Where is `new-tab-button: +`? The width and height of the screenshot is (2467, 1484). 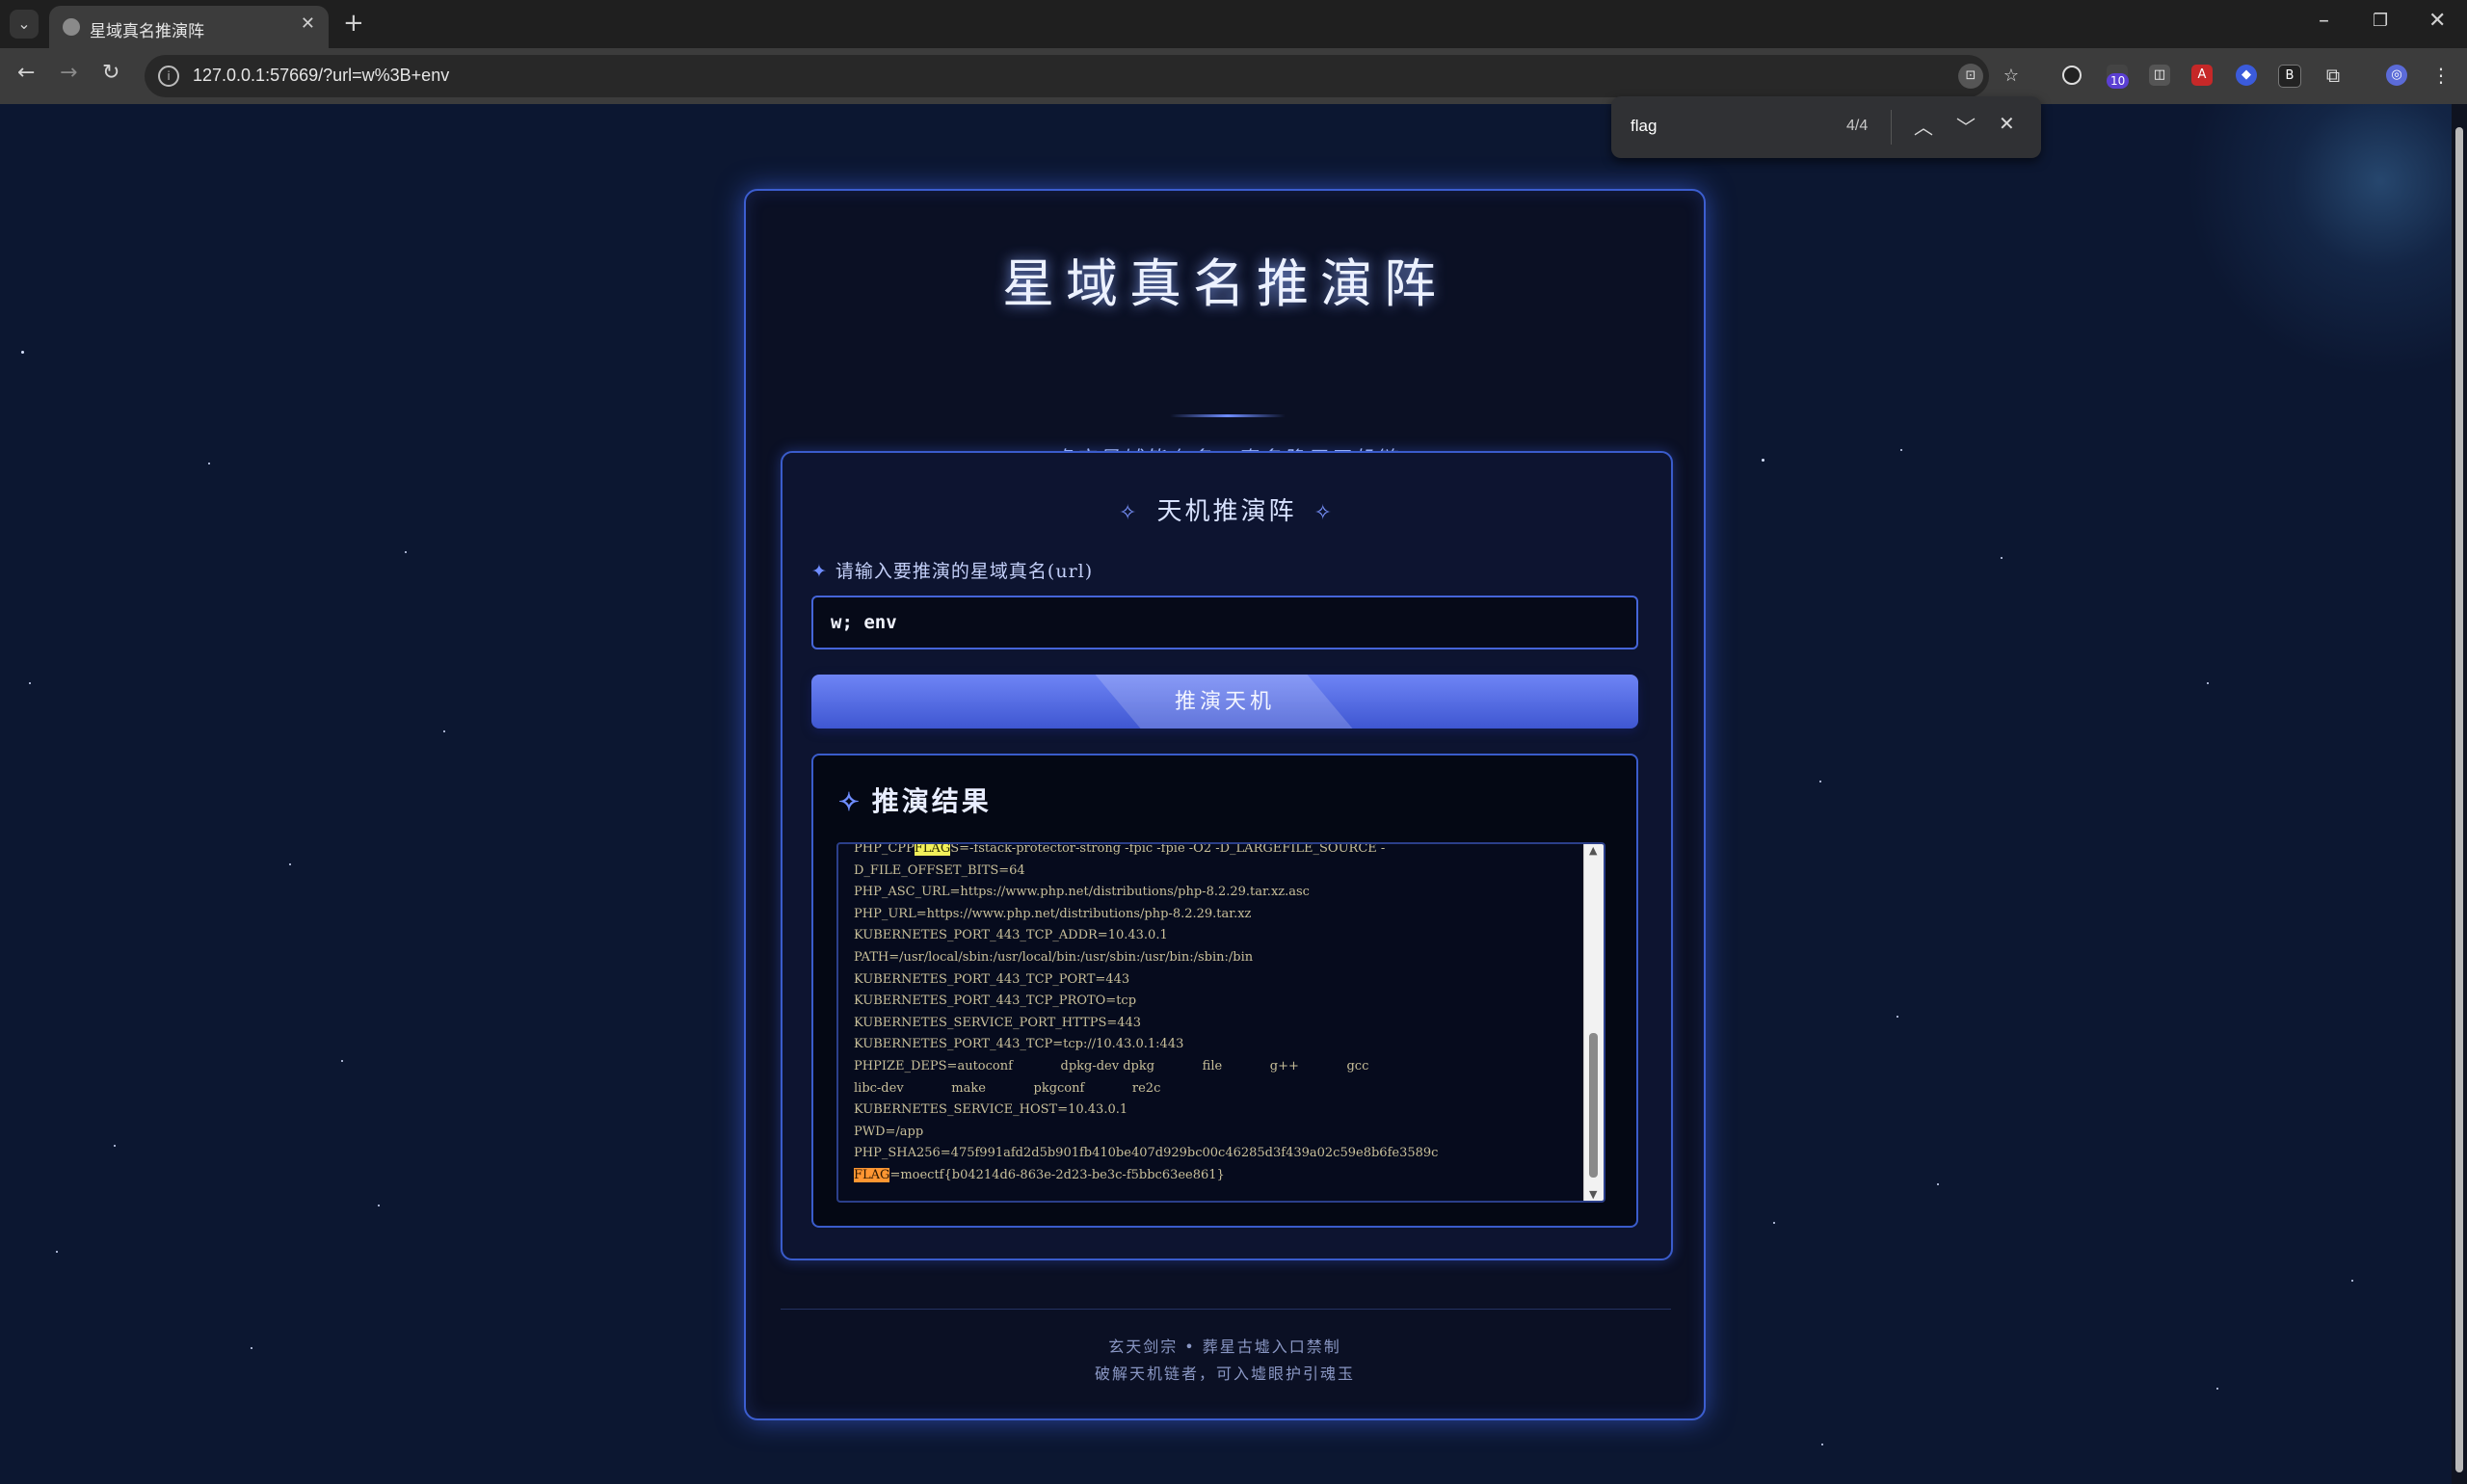
new-tab-button: + is located at coordinates (353, 23).